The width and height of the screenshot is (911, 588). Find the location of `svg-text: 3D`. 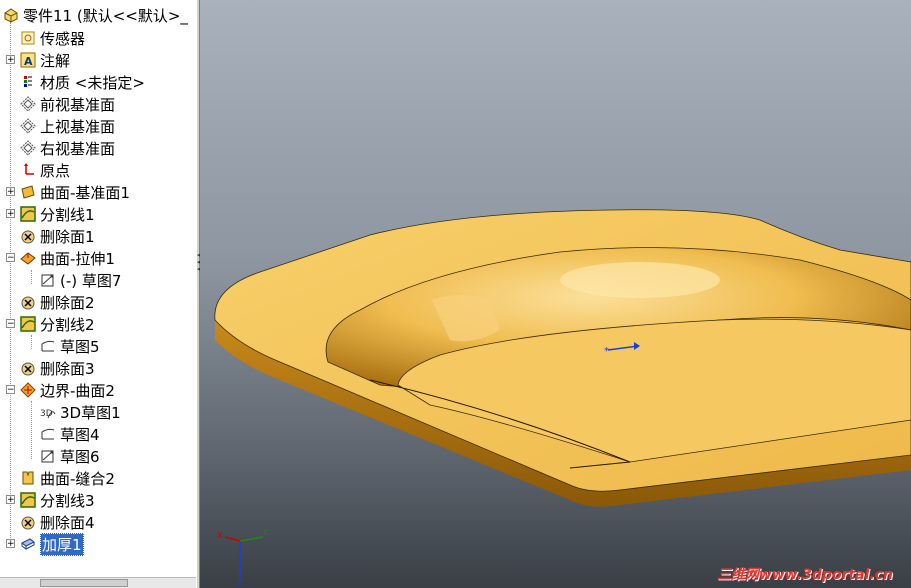

svg-text: 3D is located at coordinates (46, 414).